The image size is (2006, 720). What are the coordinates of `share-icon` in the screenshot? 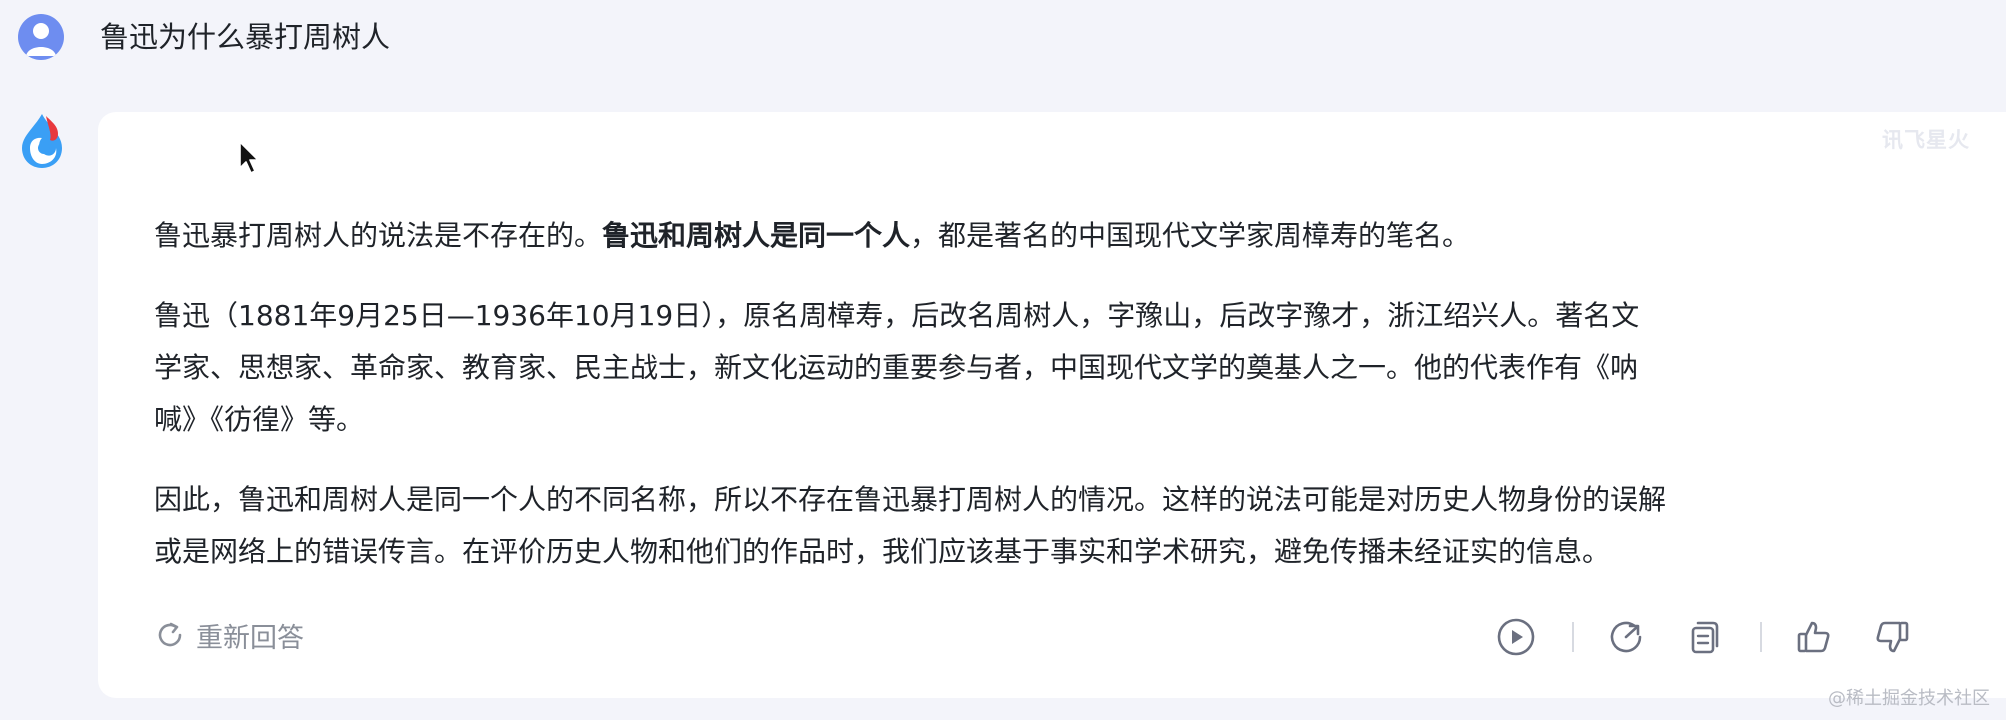 It's located at (1626, 637).